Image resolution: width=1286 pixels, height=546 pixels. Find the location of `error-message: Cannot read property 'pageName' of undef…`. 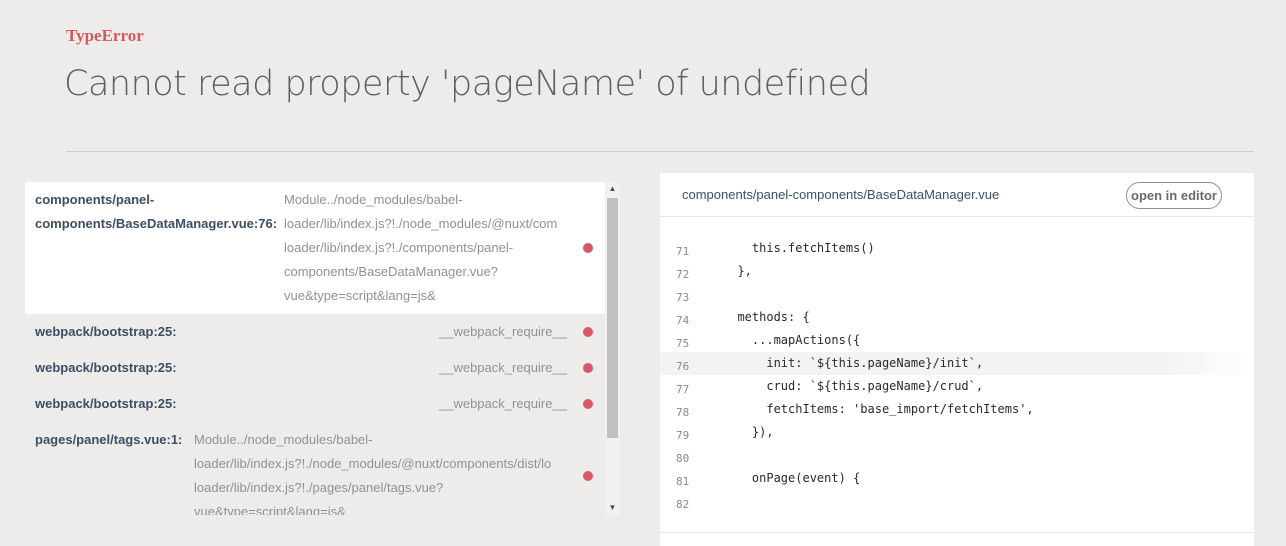

error-message: Cannot read property 'pageName' of undef… is located at coordinates (467, 84).